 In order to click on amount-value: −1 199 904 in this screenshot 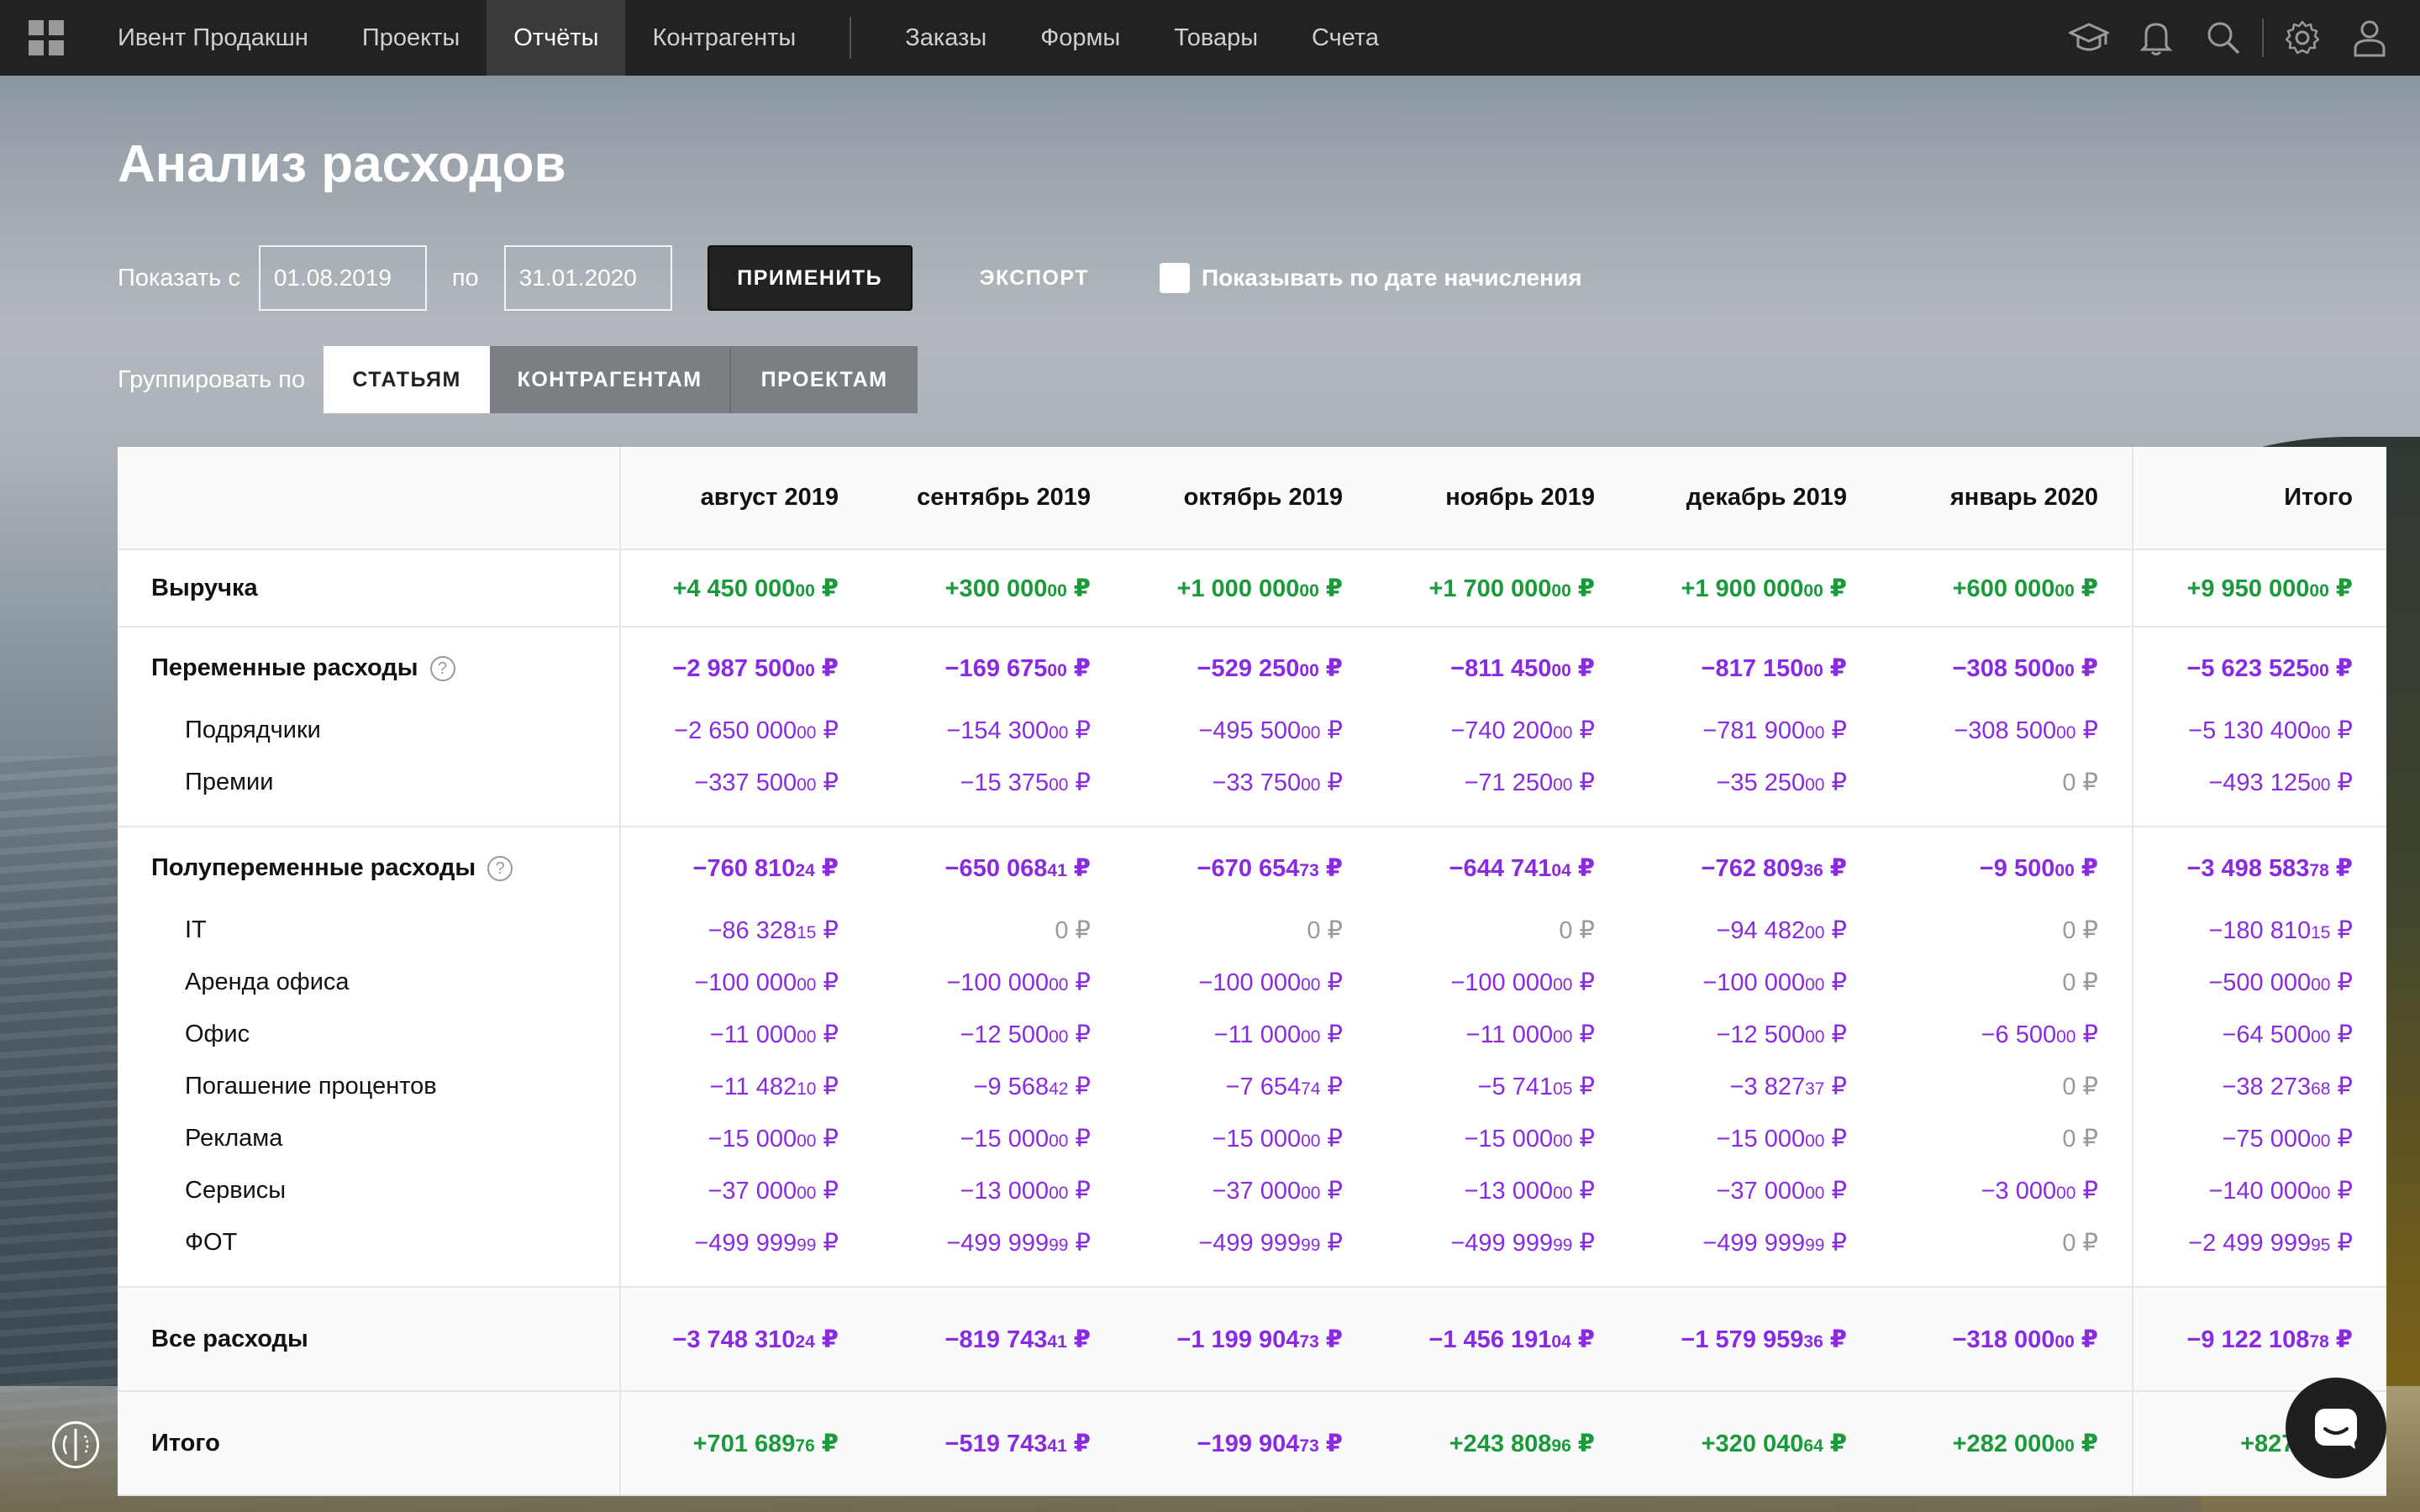, I will do `click(1238, 1339)`.